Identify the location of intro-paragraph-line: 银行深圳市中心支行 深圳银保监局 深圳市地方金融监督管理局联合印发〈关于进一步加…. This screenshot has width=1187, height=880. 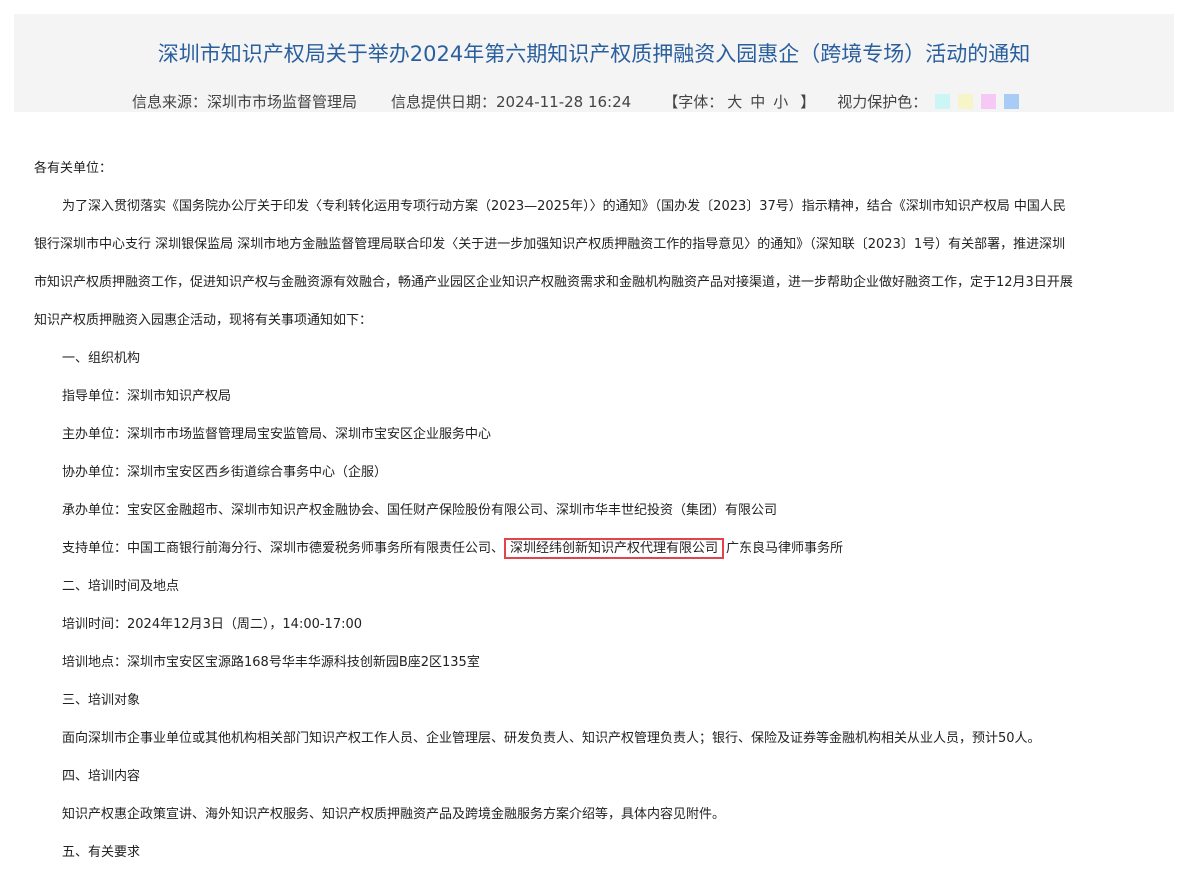
(550, 244).